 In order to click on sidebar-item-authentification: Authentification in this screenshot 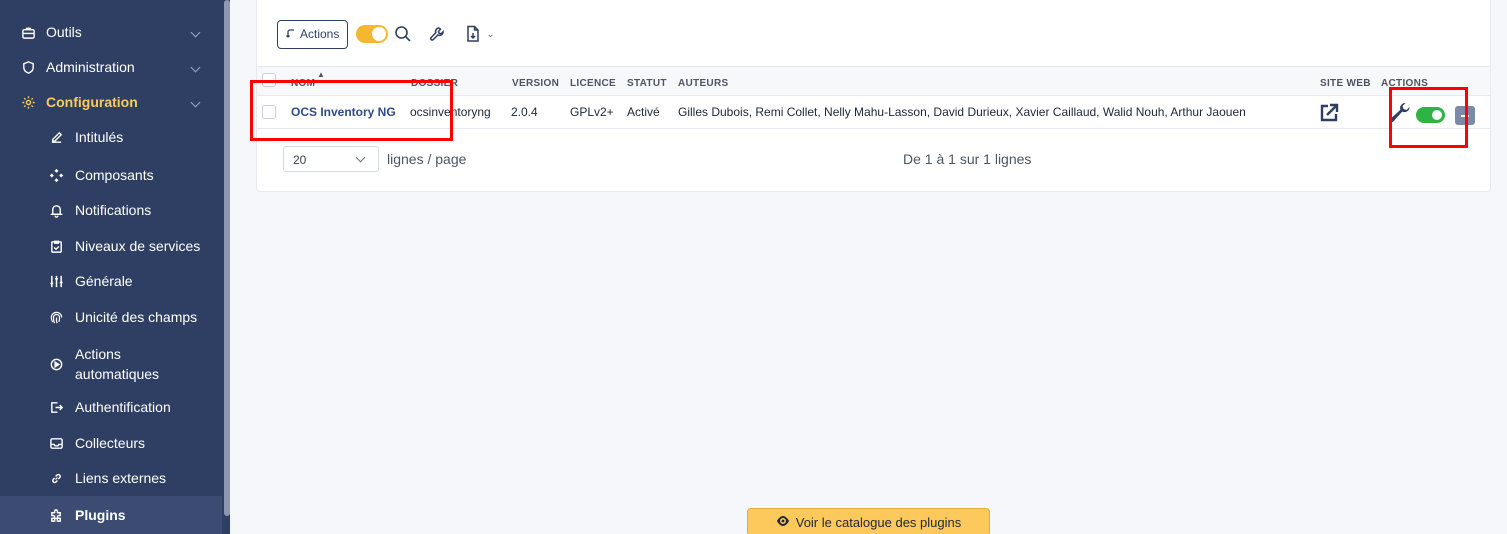, I will do `click(111, 407)`.